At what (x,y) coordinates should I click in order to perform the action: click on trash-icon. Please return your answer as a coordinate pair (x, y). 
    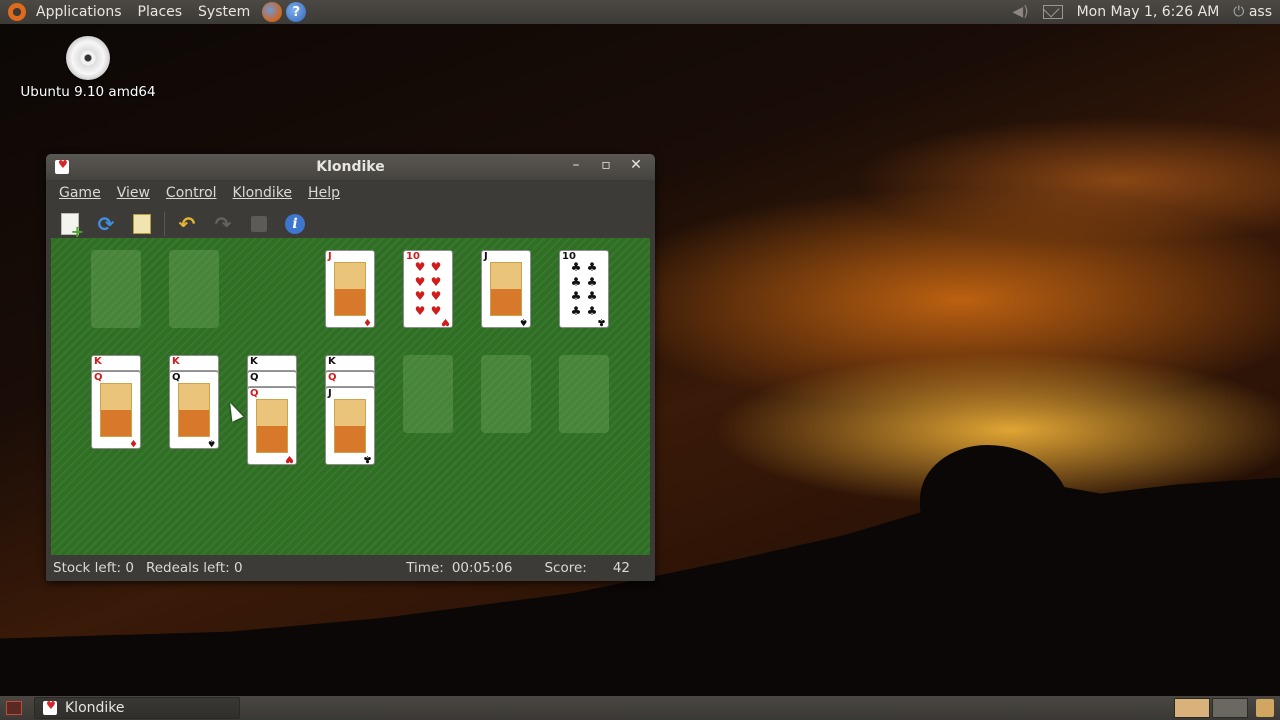
    Looking at the image, I should click on (1265, 708).